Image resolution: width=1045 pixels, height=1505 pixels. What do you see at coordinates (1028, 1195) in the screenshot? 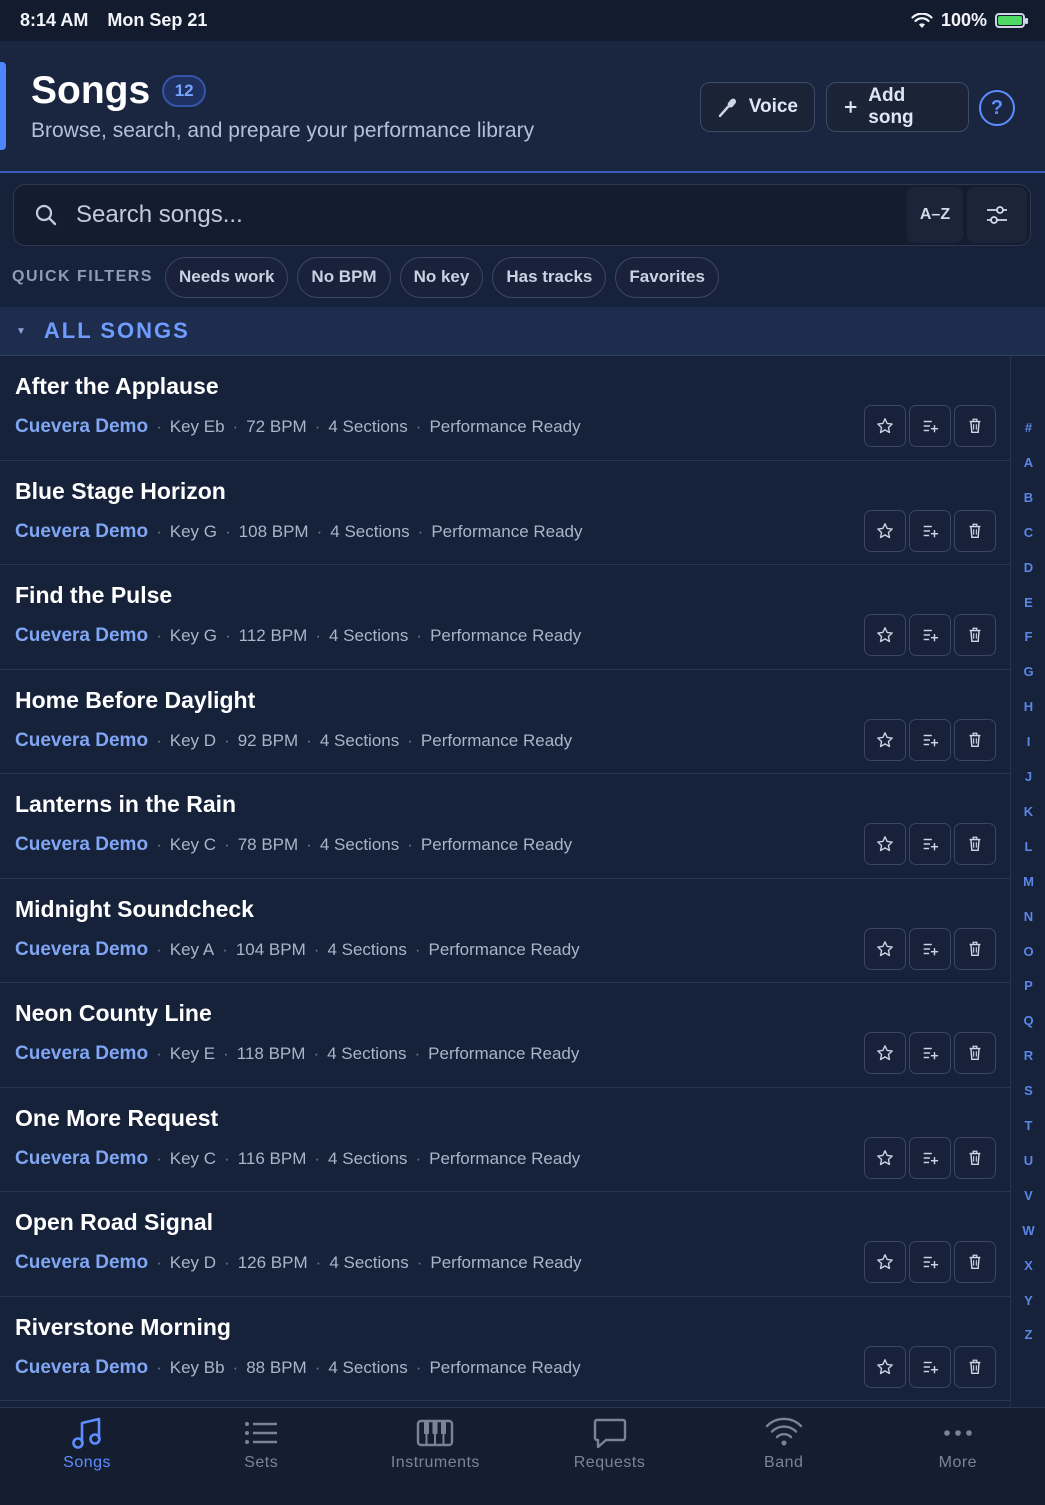
I see `alphabet-letter: V` at bounding box center [1028, 1195].